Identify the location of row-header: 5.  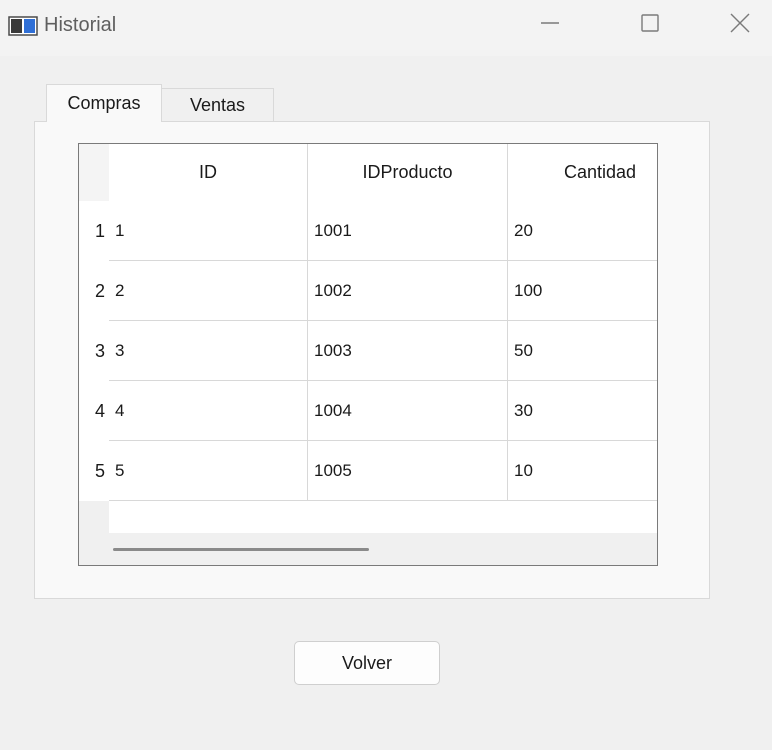
(94, 471).